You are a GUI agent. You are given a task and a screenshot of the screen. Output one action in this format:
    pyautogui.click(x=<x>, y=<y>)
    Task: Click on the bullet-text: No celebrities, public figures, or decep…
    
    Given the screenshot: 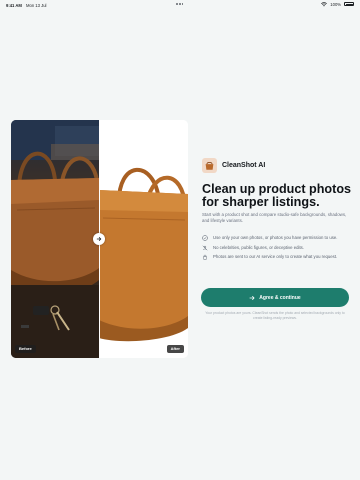 What is the action you would take?
    pyautogui.click(x=258, y=247)
    